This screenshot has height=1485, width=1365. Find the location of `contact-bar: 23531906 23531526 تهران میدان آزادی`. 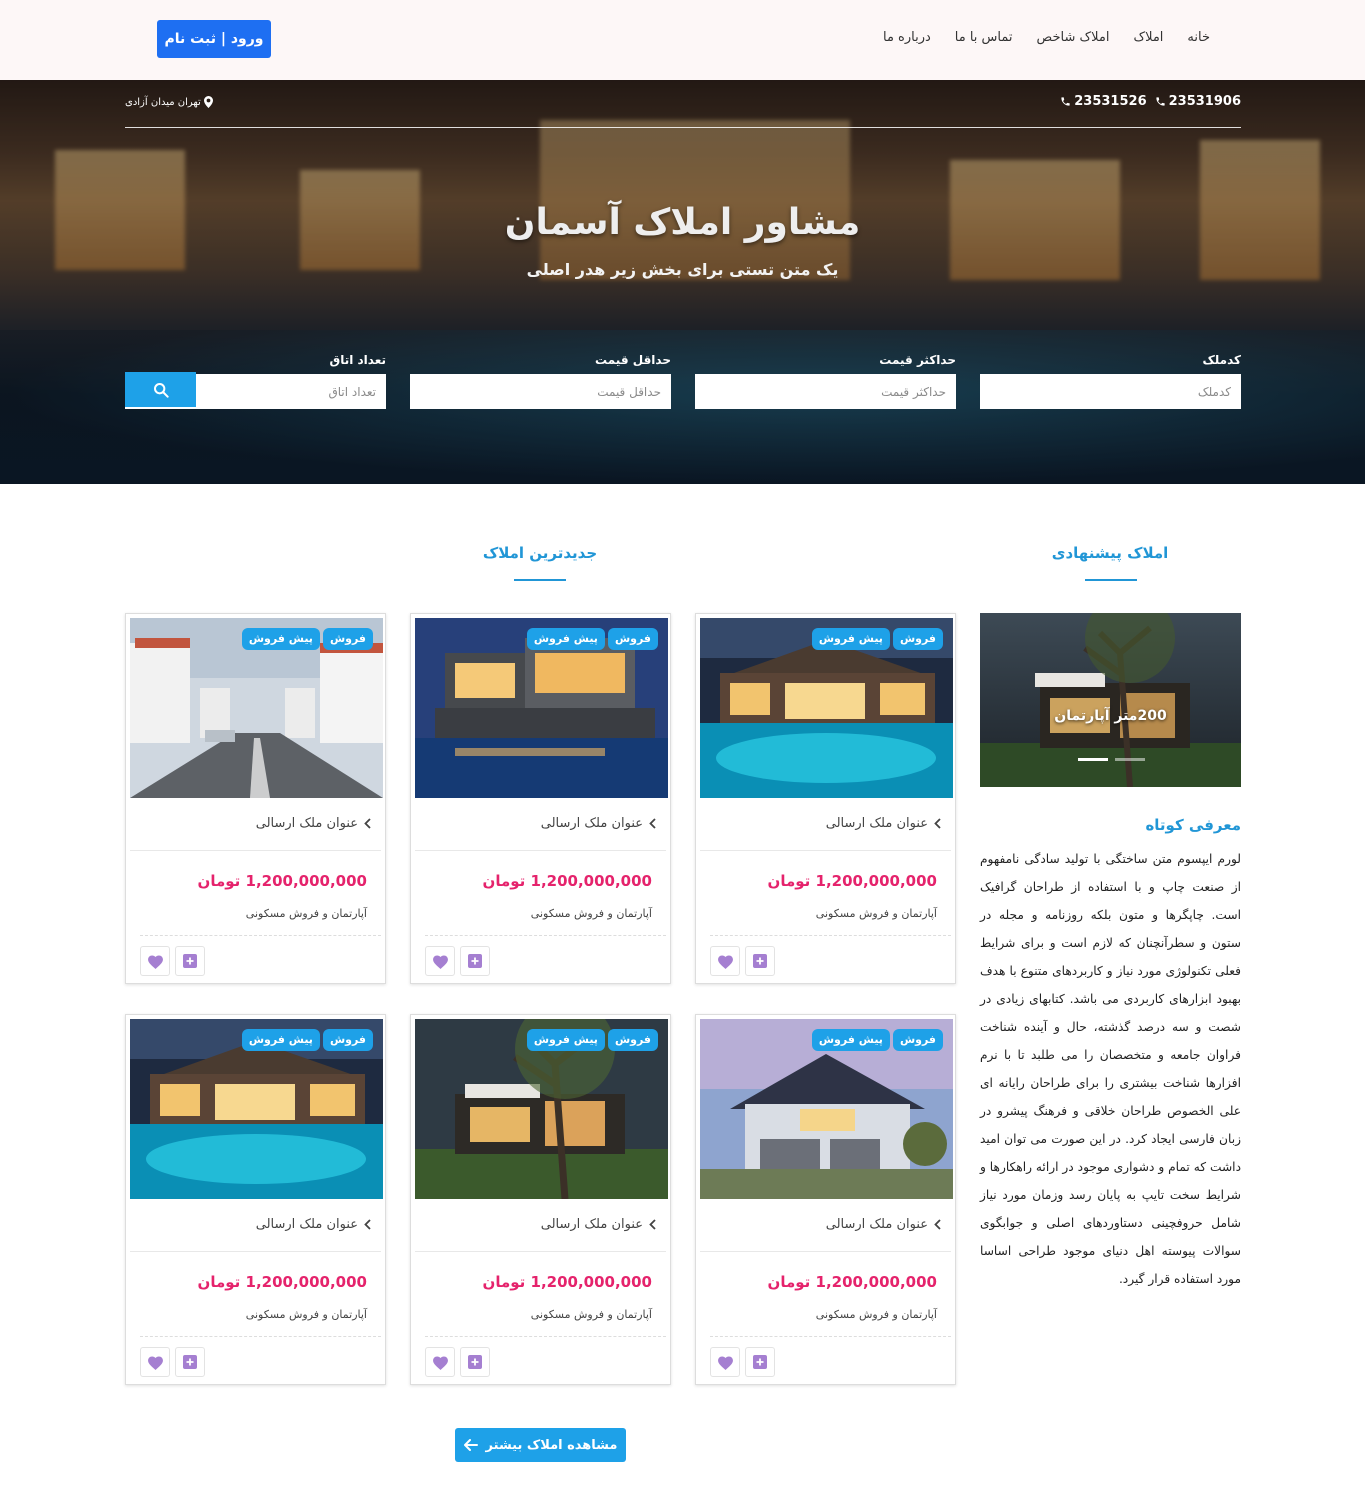

contact-bar: 23531906 23531526 تهران میدان آزادی is located at coordinates (683, 111).